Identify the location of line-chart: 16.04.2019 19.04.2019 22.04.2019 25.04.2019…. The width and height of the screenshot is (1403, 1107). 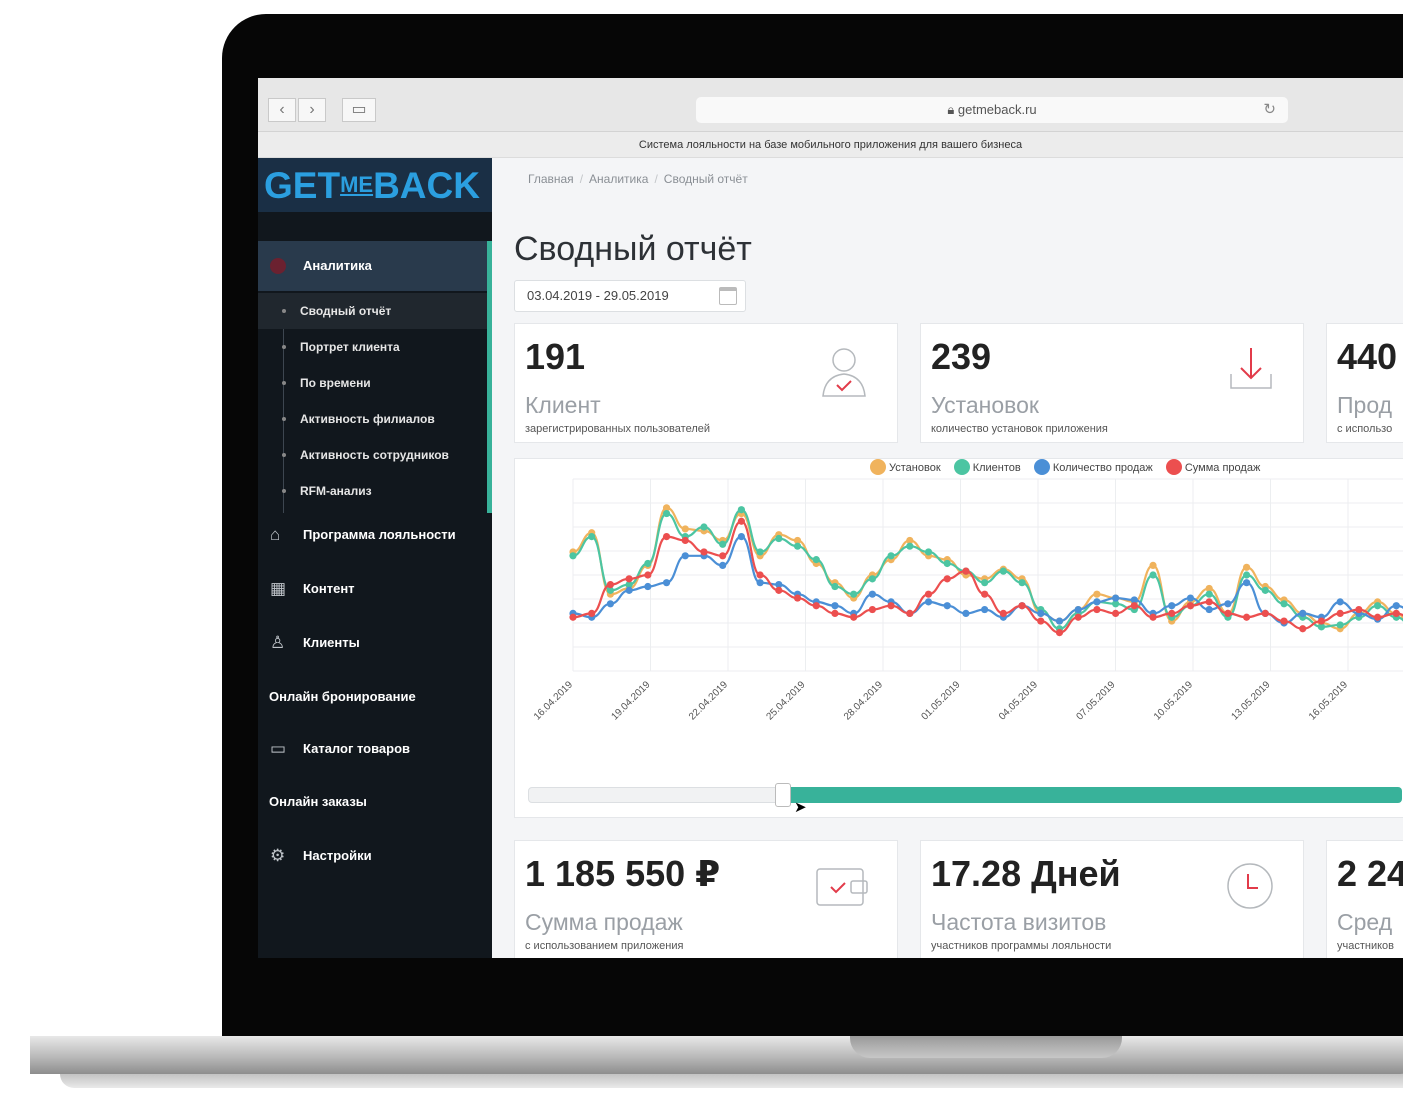
(967, 600).